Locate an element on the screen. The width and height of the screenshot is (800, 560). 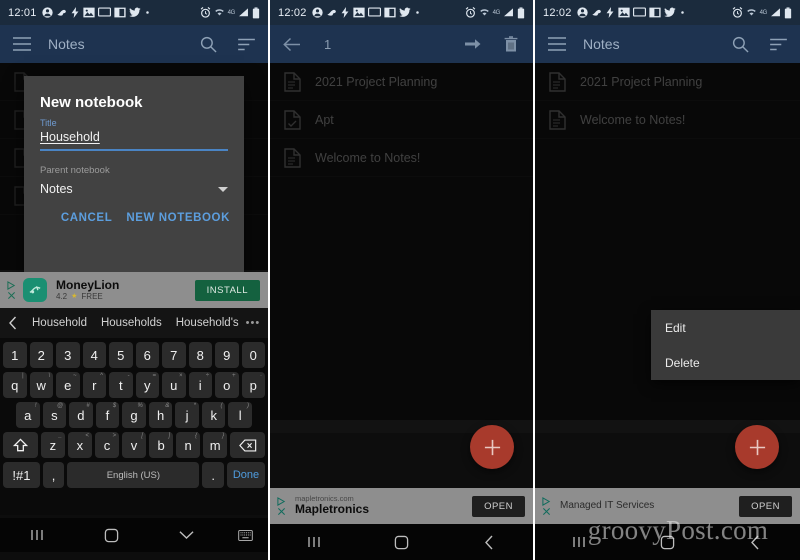
ad-banner: MoneyLion 4.2 ★ FREE INSTALL is located at coordinates (134, 290).